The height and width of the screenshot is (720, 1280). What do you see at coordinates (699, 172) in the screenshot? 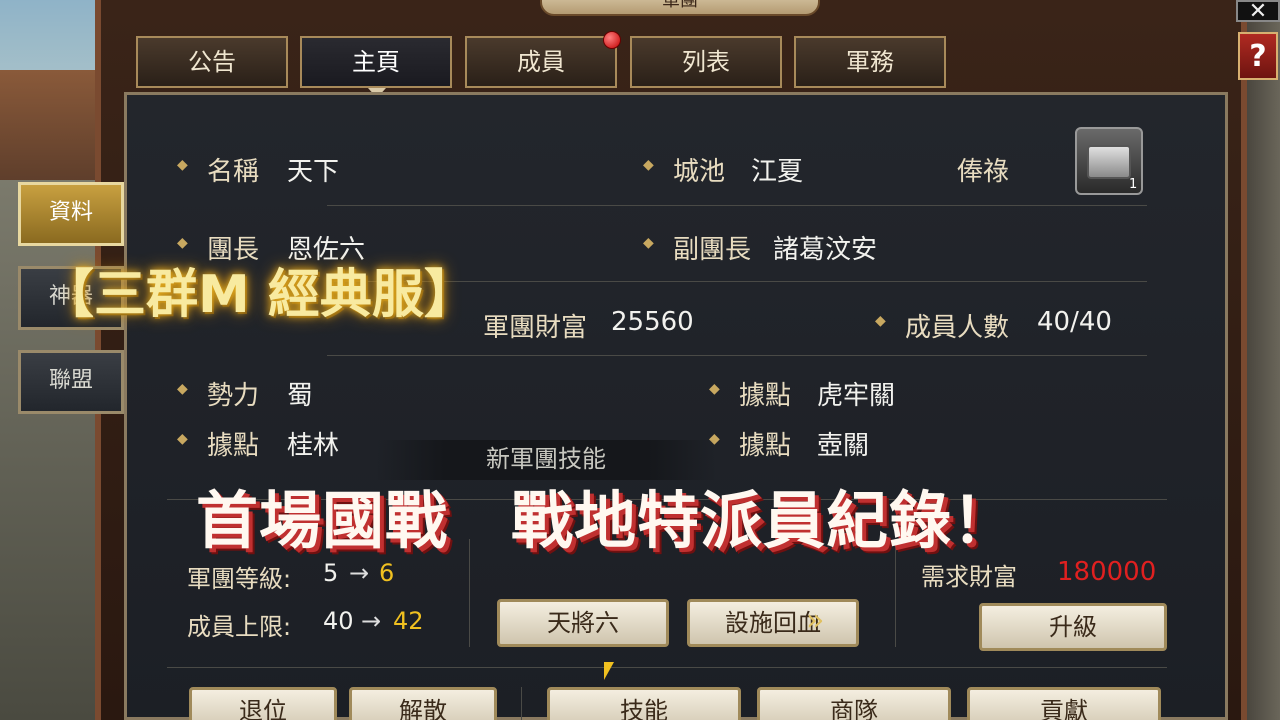
I see `city-label: 城池` at bounding box center [699, 172].